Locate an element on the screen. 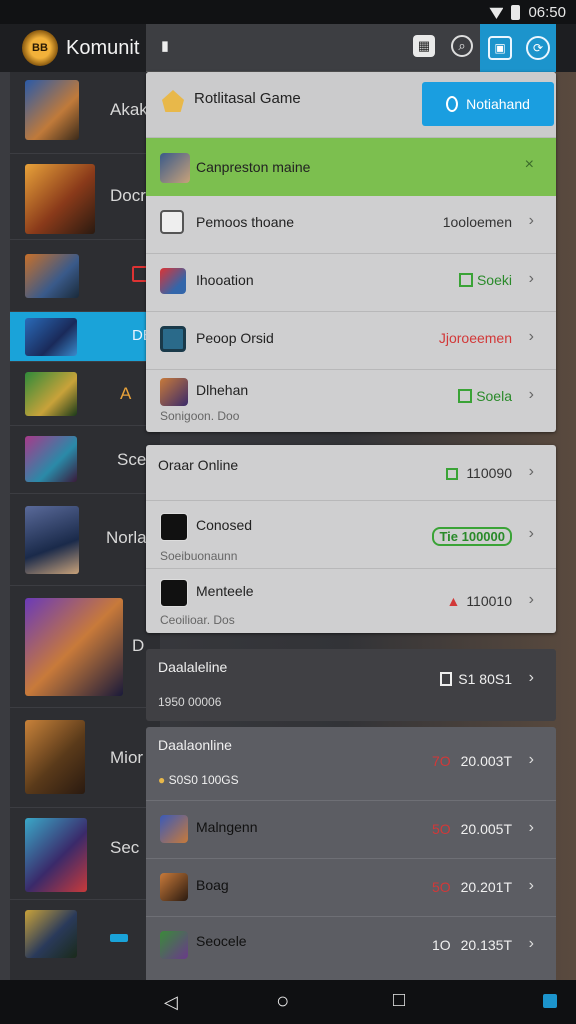  row-label: Dlhehan is located at coordinates (222, 390).